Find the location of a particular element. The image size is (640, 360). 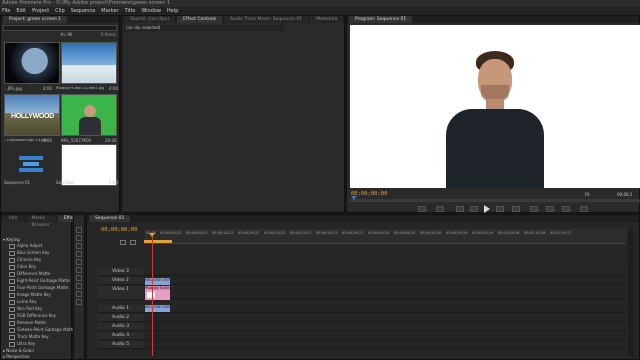

search-input is located at coordinates (60, 28).